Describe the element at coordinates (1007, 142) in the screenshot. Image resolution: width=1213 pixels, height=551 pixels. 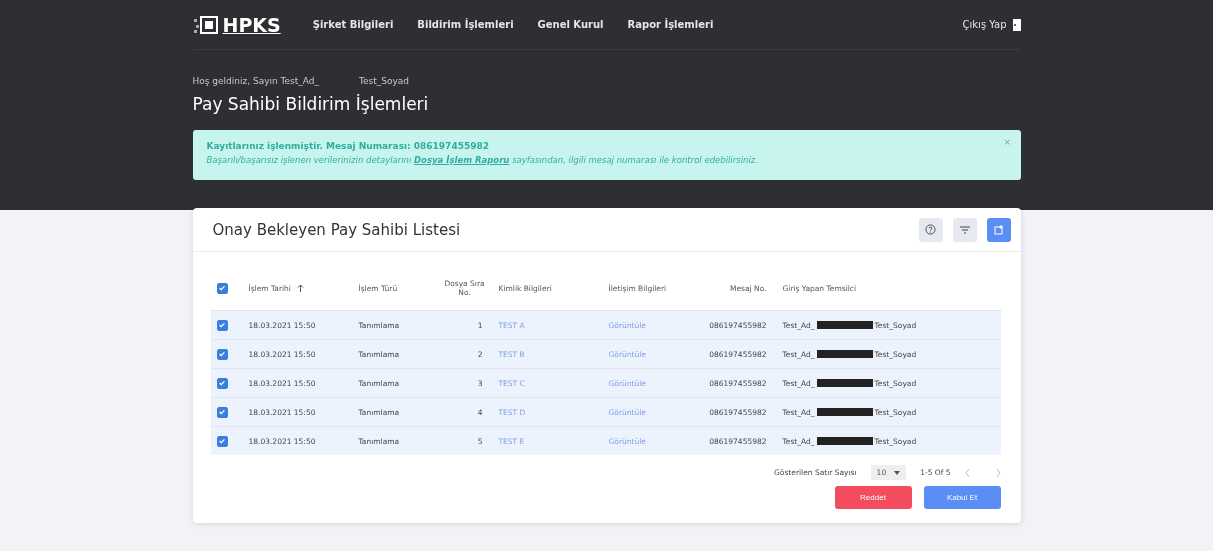
I see `close-button: ×` at that location.